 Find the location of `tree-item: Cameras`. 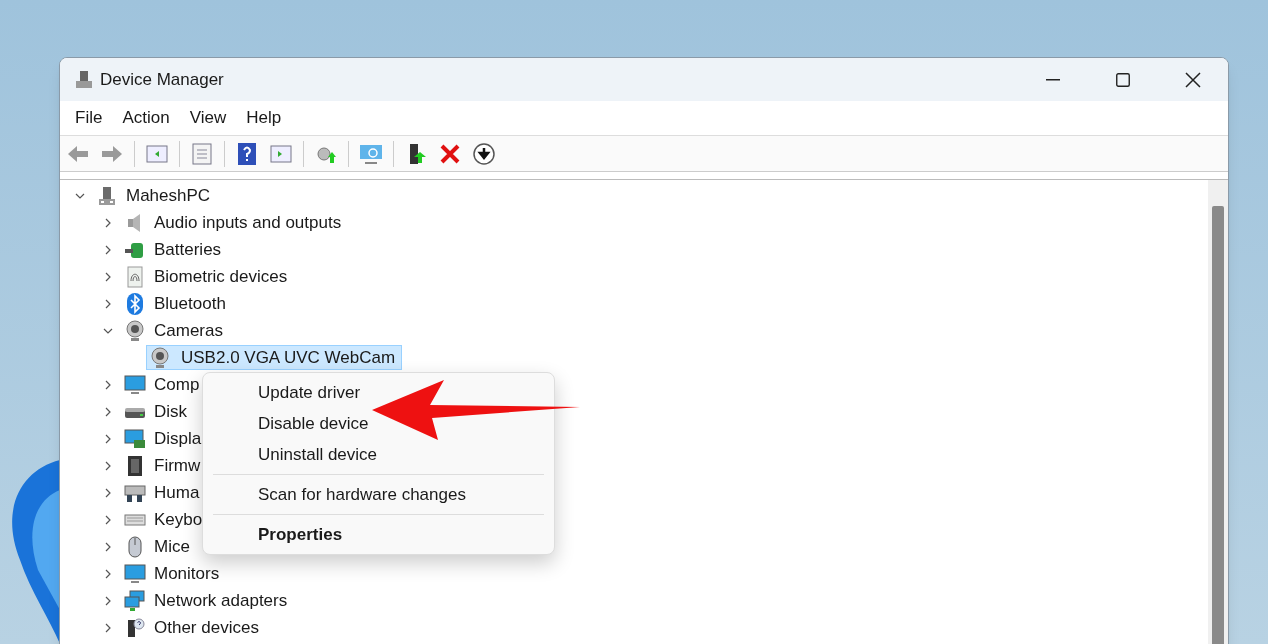

tree-item: Cameras is located at coordinates (188, 330).